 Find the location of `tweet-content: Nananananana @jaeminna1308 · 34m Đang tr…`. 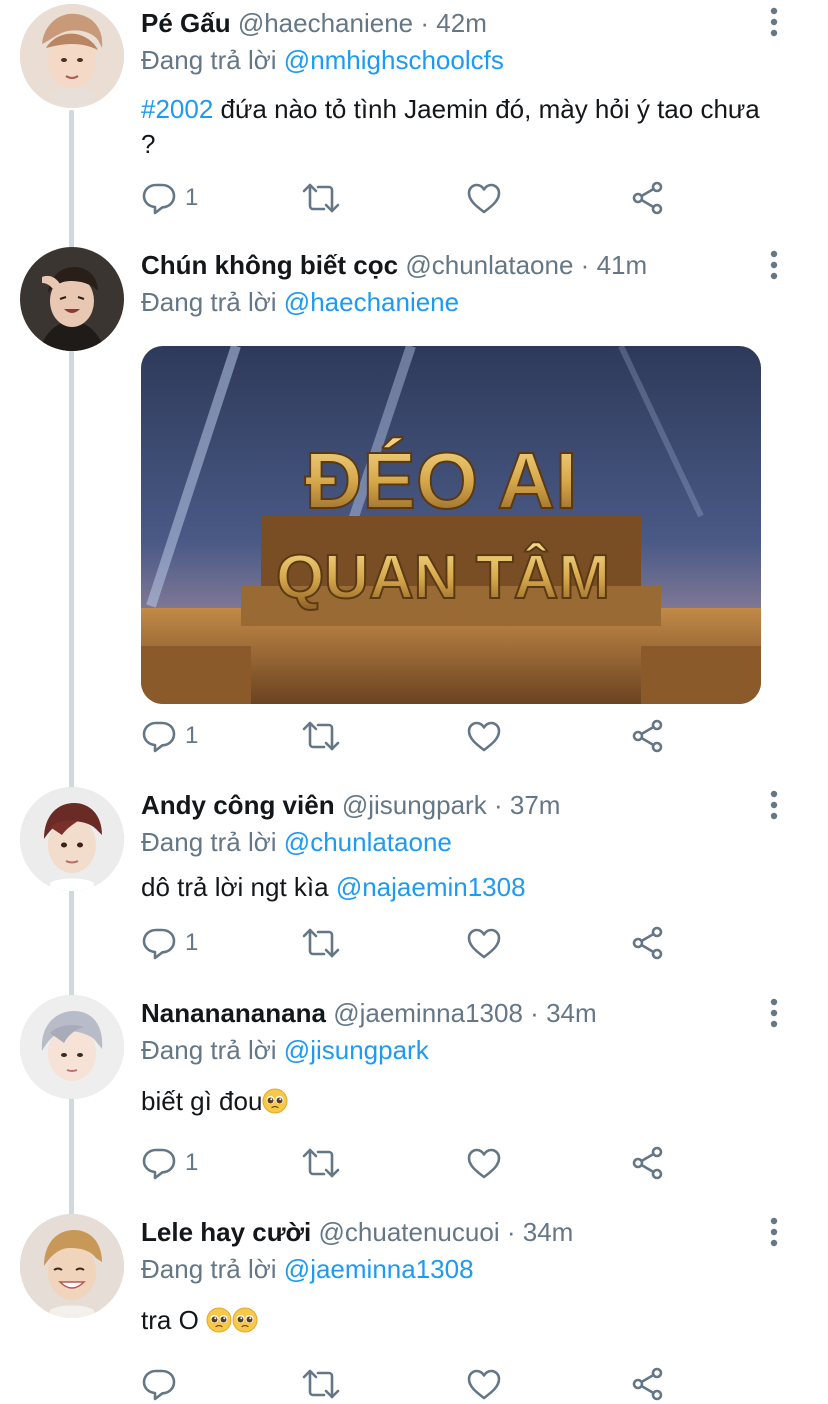

tweet-content: Nananananana @jaeminna1308 · 34m Đang tr… is located at coordinates (456, 1055).